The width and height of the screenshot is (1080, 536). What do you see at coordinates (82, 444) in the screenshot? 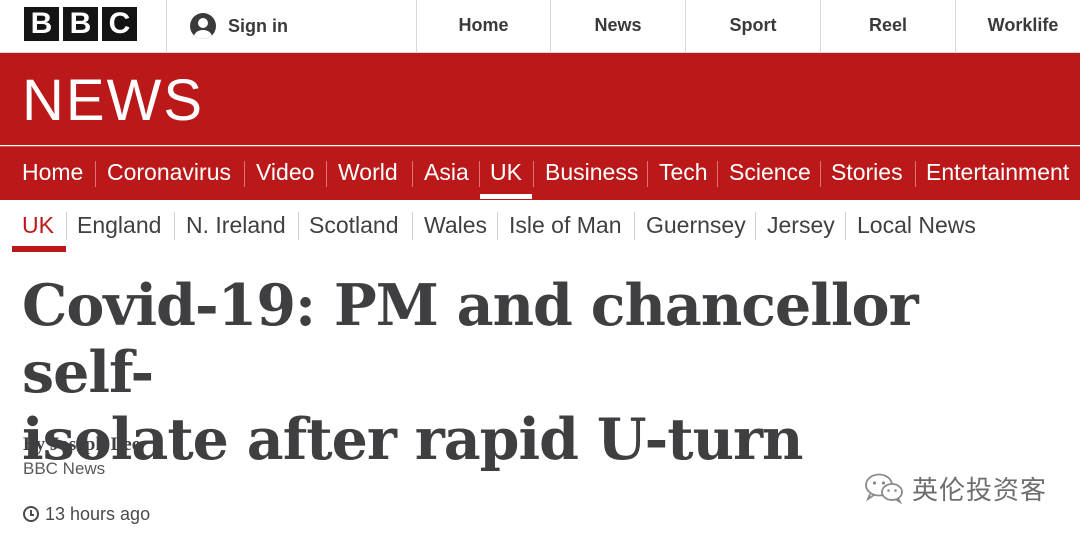
I see `byline-author: By Joseph Lee` at bounding box center [82, 444].